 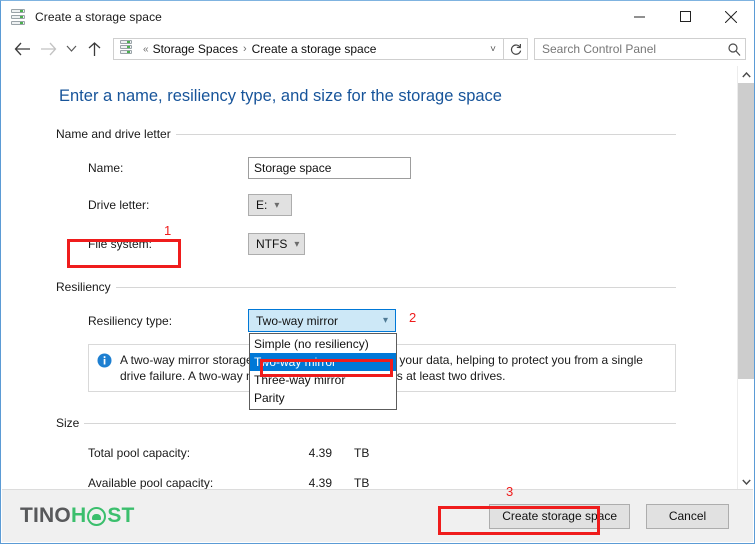 What do you see at coordinates (320, 483) in the screenshot?
I see `available-pool-capacity-value: 4.39` at bounding box center [320, 483].